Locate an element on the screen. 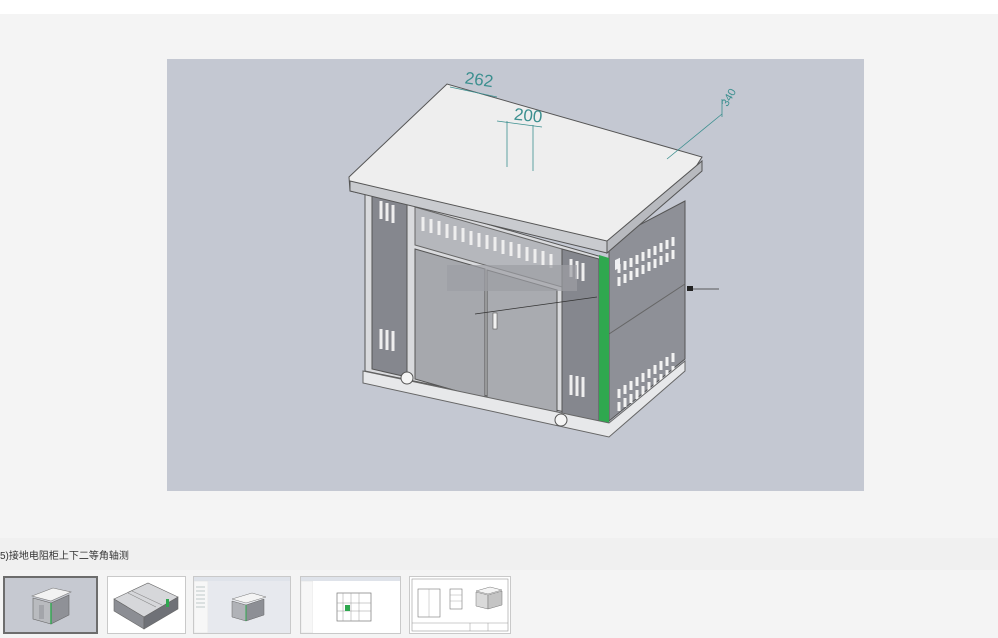 The width and height of the screenshot is (998, 638). thumbnail-strip is located at coordinates (499, 604).